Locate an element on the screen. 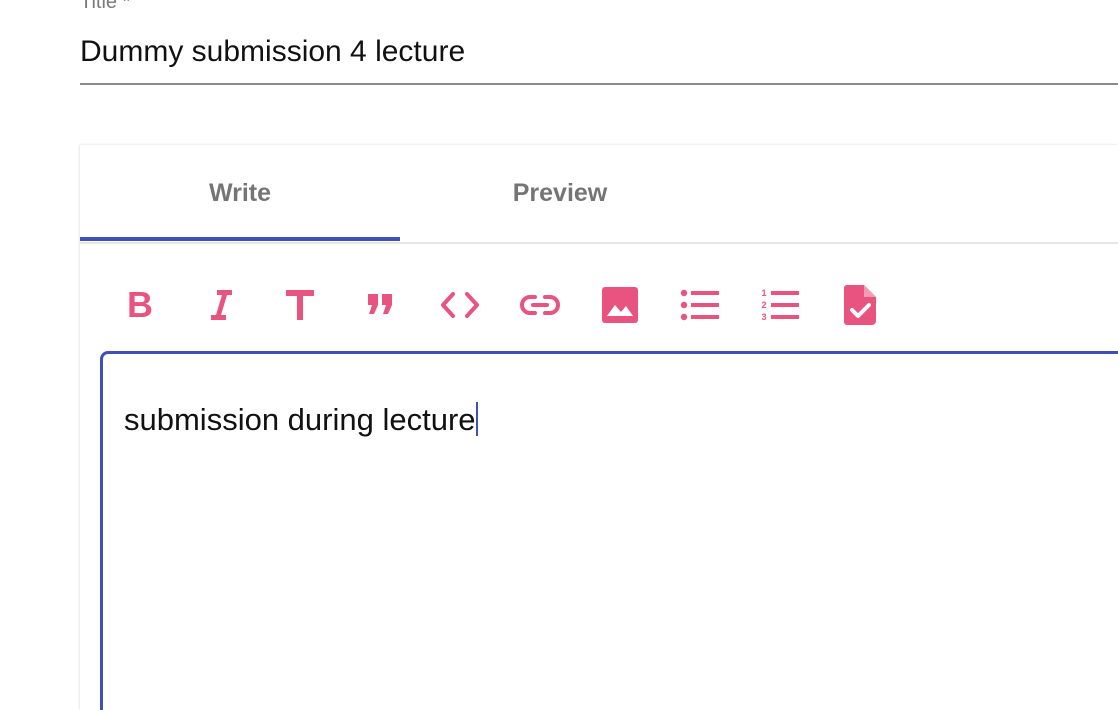 The image size is (1118, 710). header-icon is located at coordinates (300, 305).